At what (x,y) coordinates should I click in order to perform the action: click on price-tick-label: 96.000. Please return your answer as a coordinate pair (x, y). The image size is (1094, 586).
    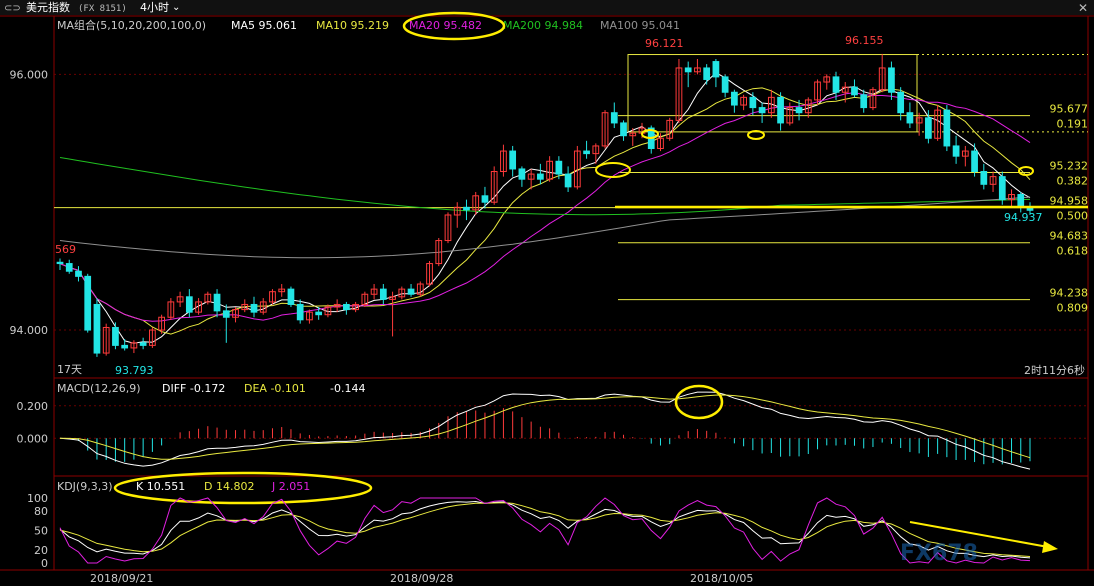
    Looking at the image, I should click on (29, 74).